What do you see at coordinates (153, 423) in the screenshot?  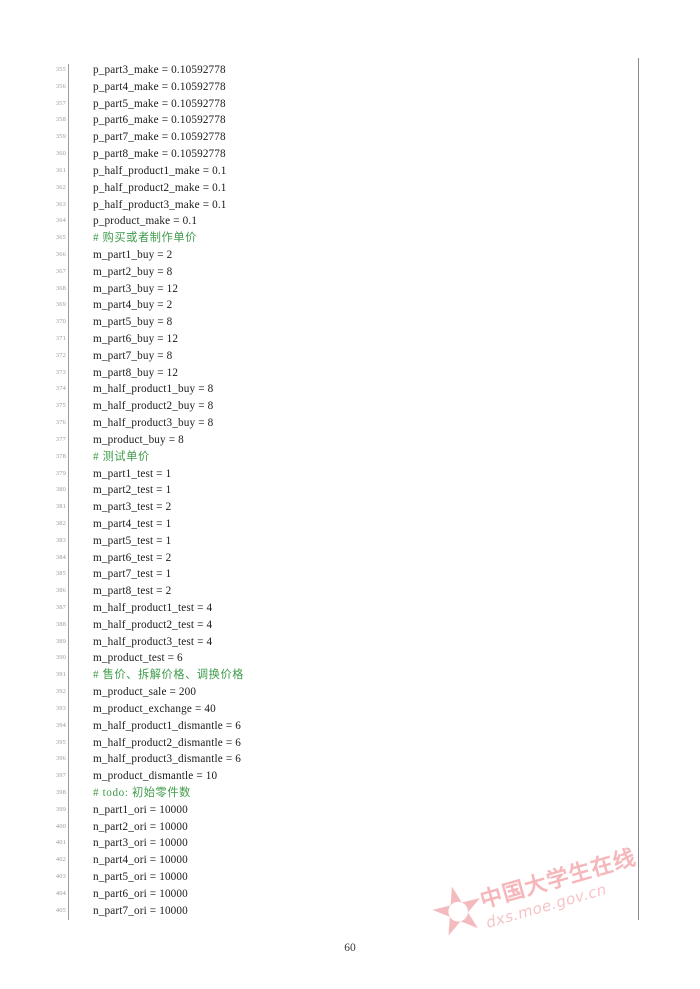 I see `code-statement: m_half_product3_buy = 8` at bounding box center [153, 423].